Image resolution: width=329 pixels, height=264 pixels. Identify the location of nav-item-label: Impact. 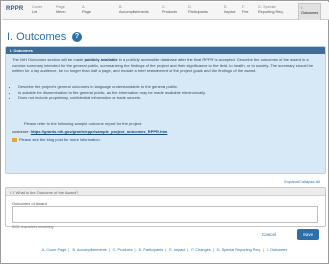
(230, 11).